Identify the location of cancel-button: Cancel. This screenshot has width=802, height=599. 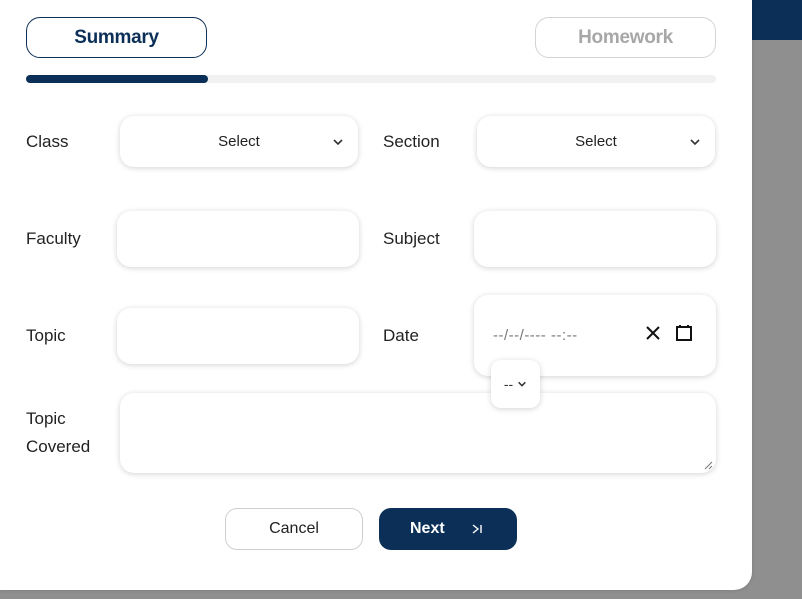
(294, 529).